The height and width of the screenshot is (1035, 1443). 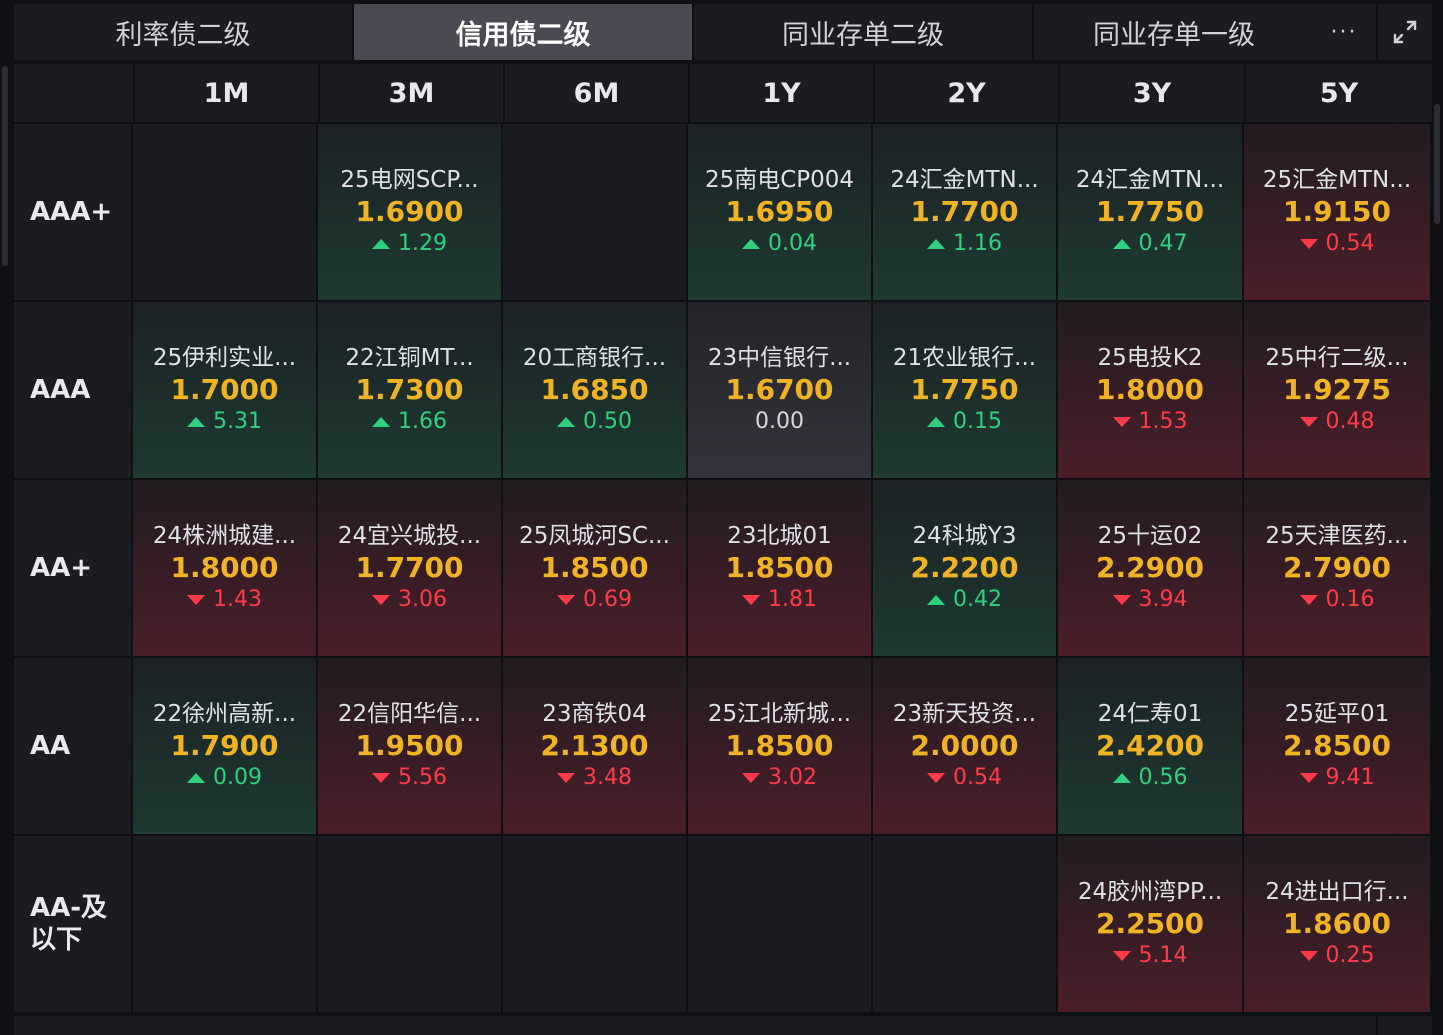 What do you see at coordinates (6, 517) in the screenshot?
I see `left-scrollbar` at bounding box center [6, 517].